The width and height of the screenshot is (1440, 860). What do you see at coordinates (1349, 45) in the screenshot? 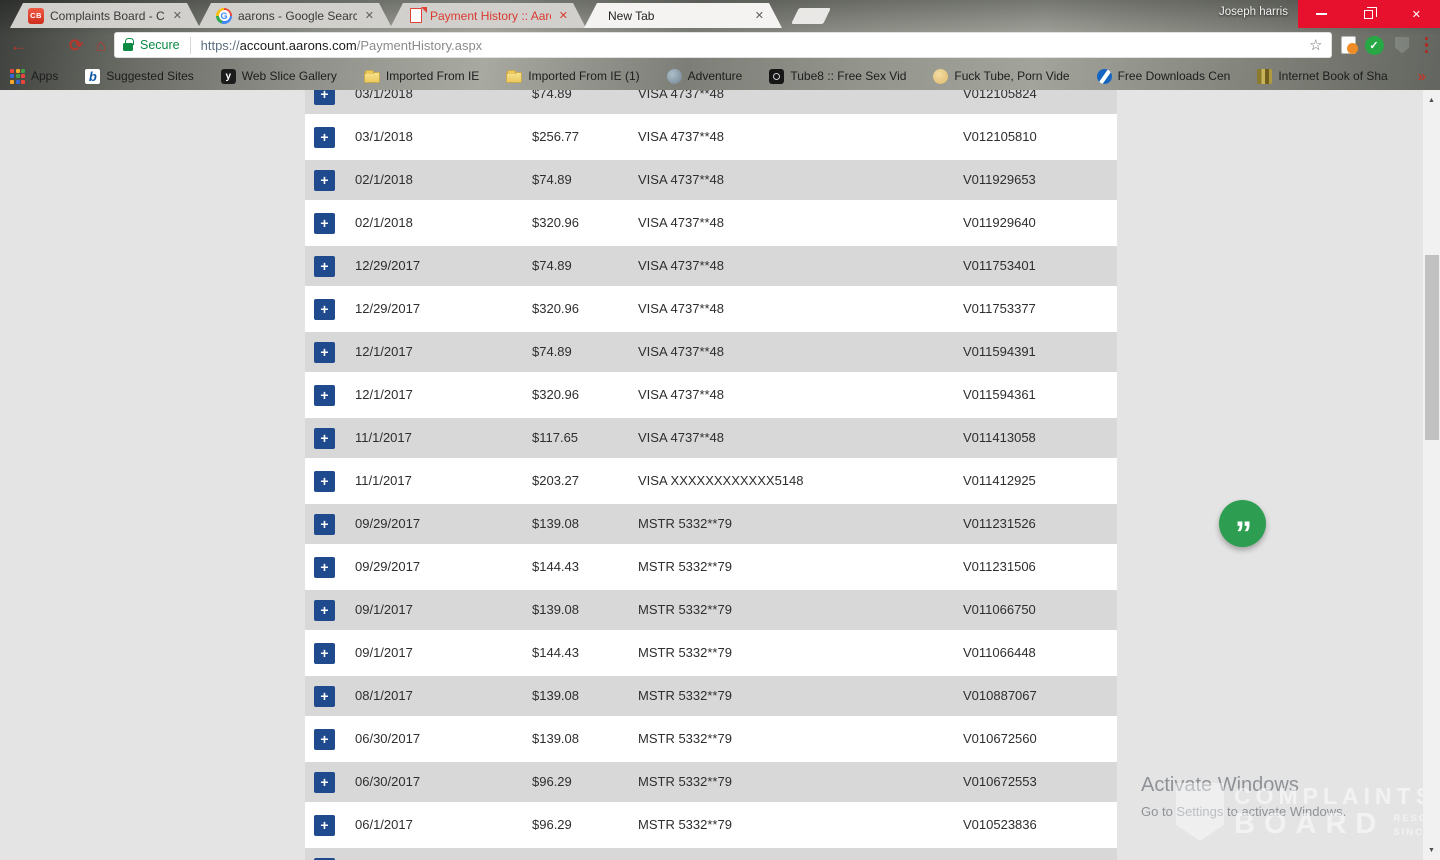
I see `notes-extension-icon` at bounding box center [1349, 45].